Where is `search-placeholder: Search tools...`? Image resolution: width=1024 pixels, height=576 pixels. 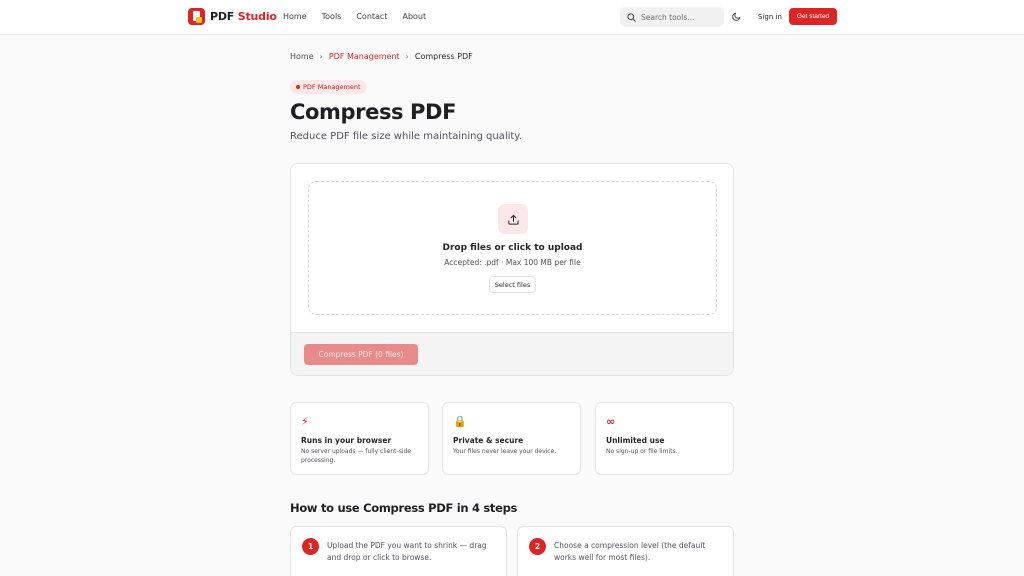 search-placeholder: Search tools... is located at coordinates (668, 17).